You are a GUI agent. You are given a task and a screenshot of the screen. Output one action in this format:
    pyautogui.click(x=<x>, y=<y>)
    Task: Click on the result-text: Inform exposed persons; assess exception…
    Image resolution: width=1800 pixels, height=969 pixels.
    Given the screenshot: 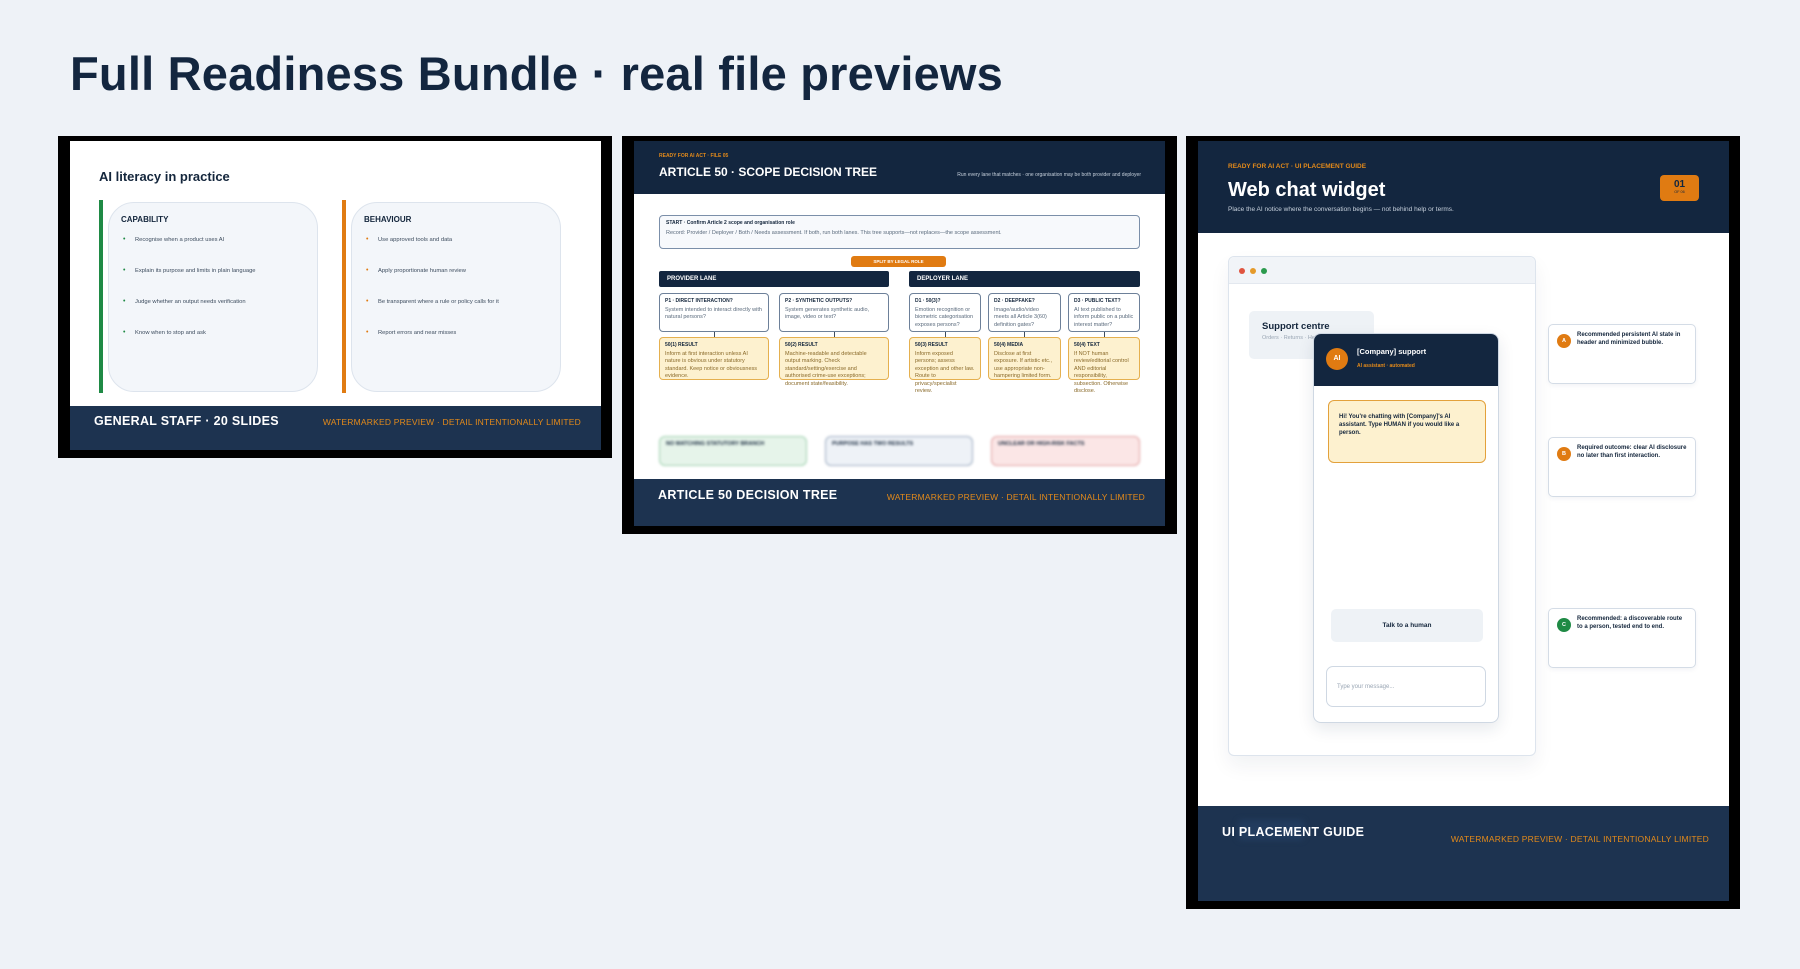 What is the action you would take?
    pyautogui.click(x=945, y=373)
    